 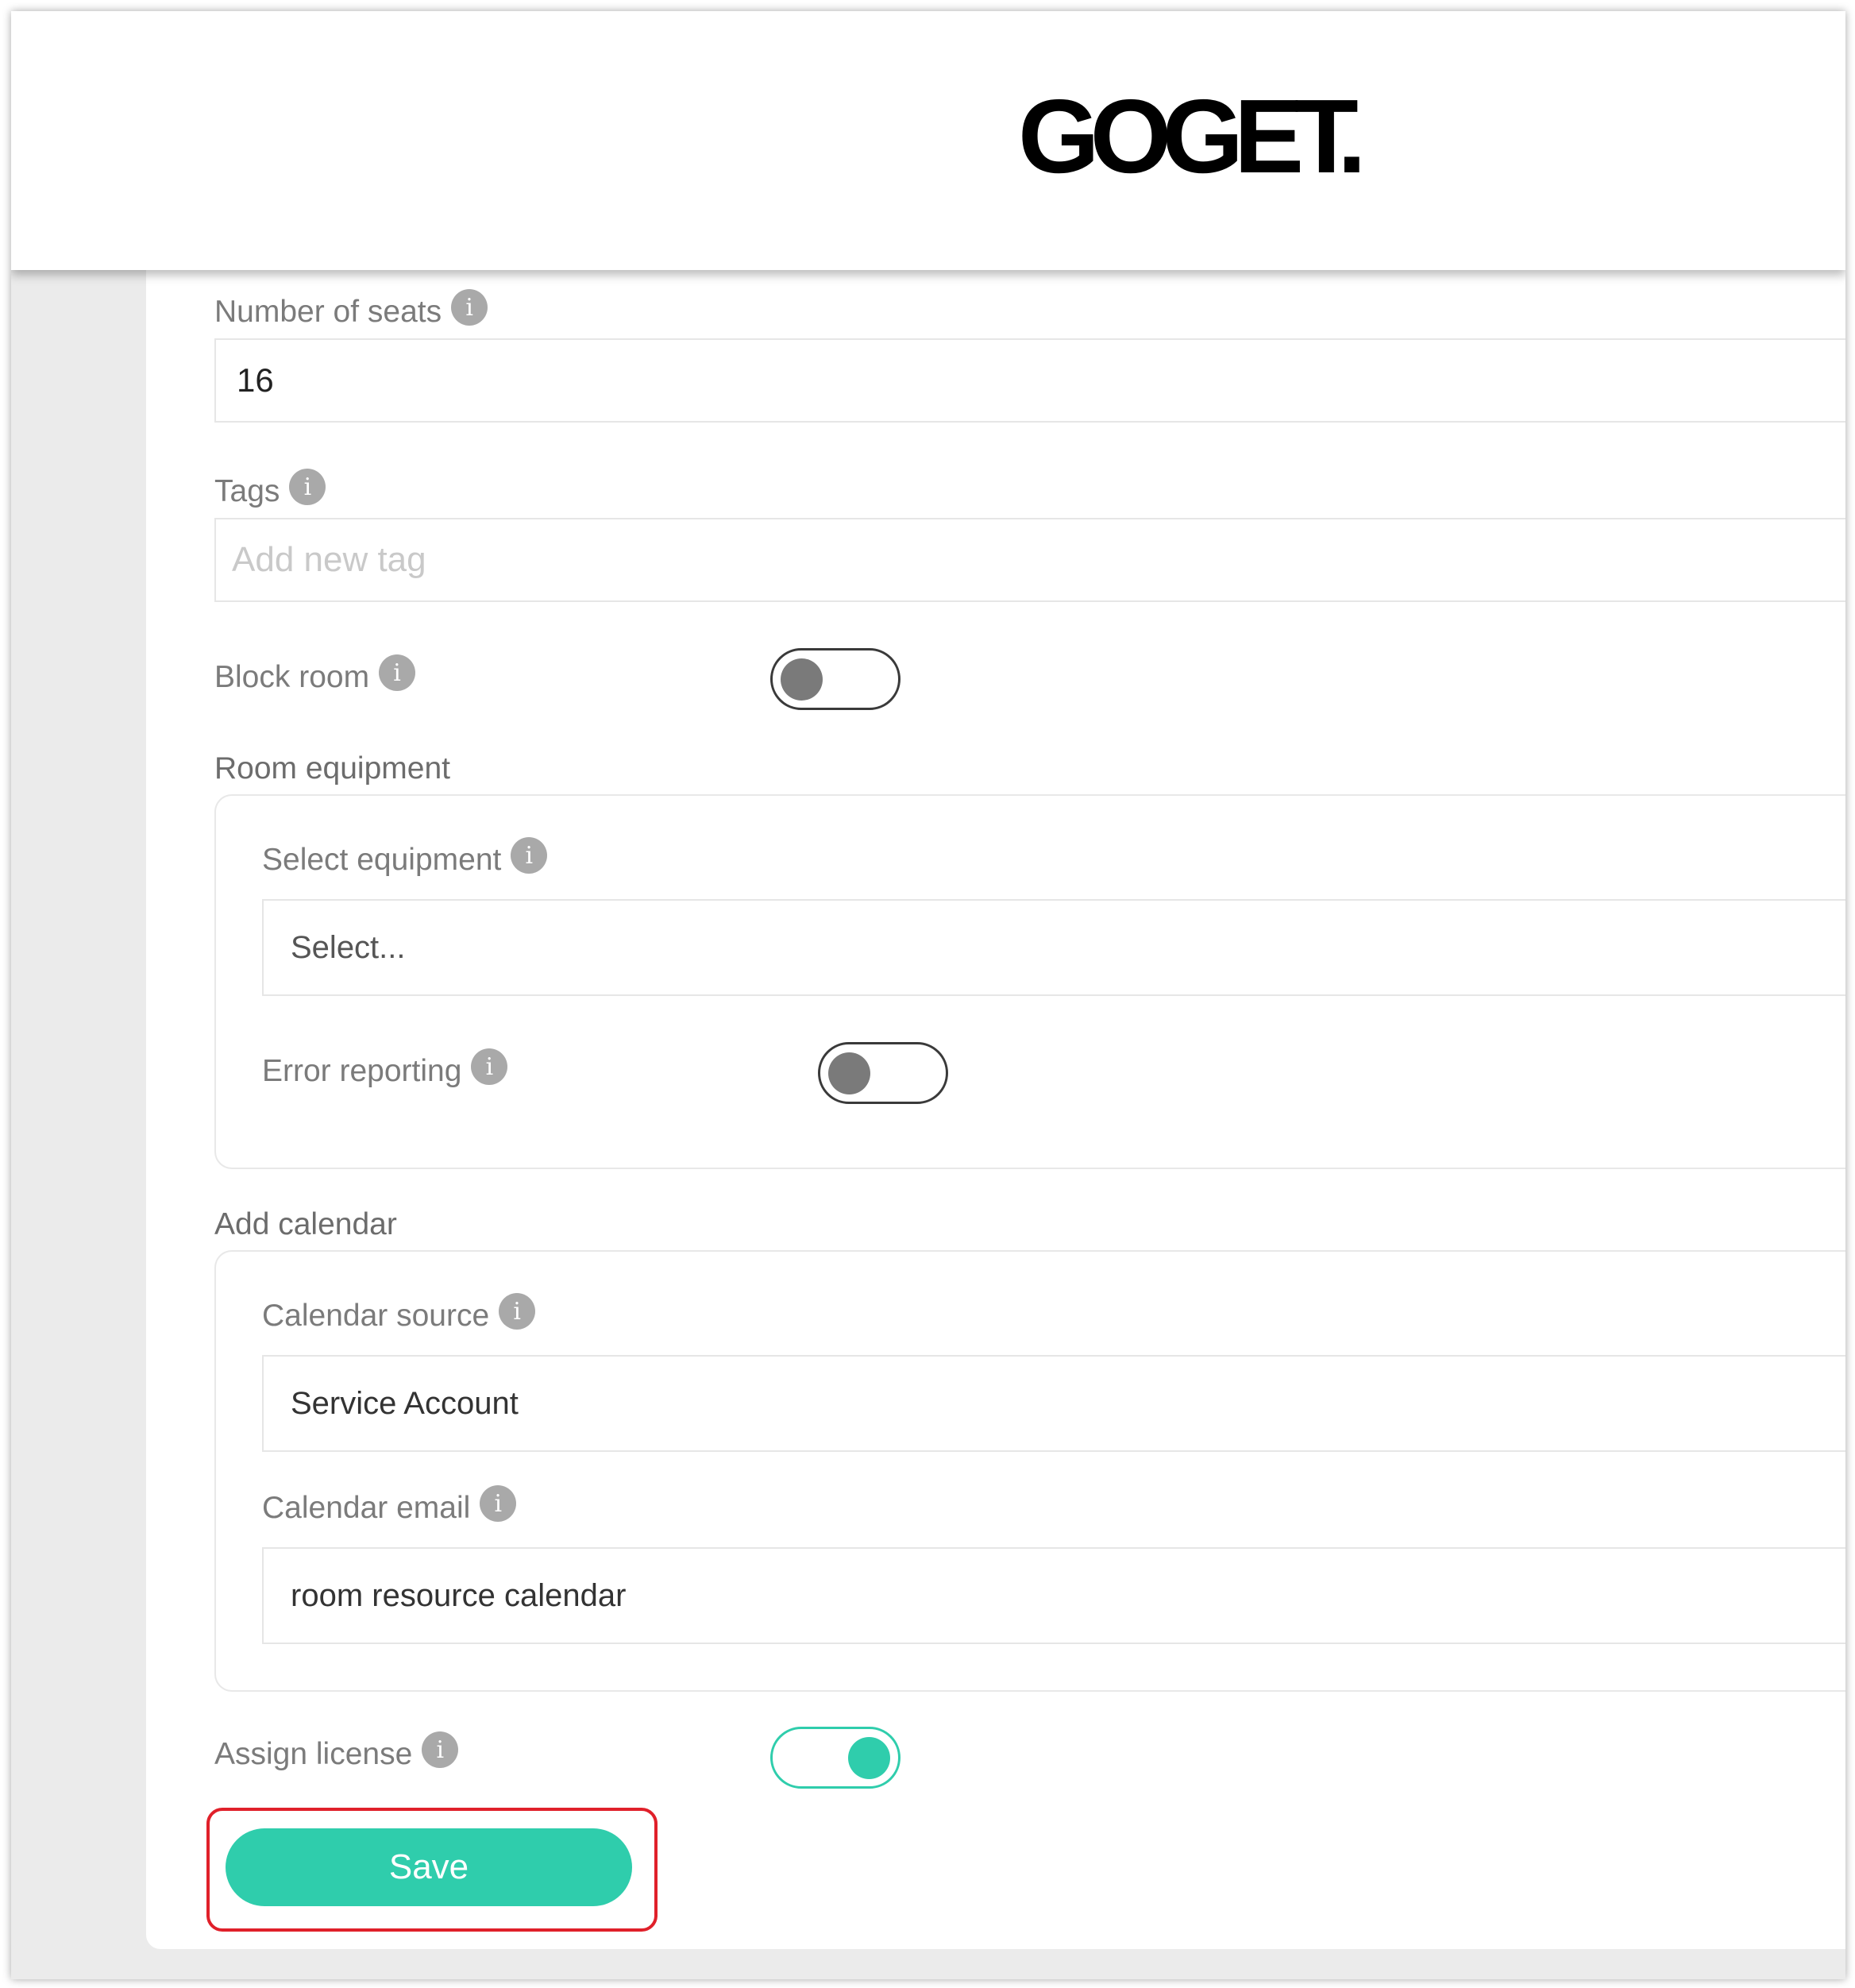 What do you see at coordinates (328, 312) in the screenshot?
I see `seats-label-text: Number of seats` at bounding box center [328, 312].